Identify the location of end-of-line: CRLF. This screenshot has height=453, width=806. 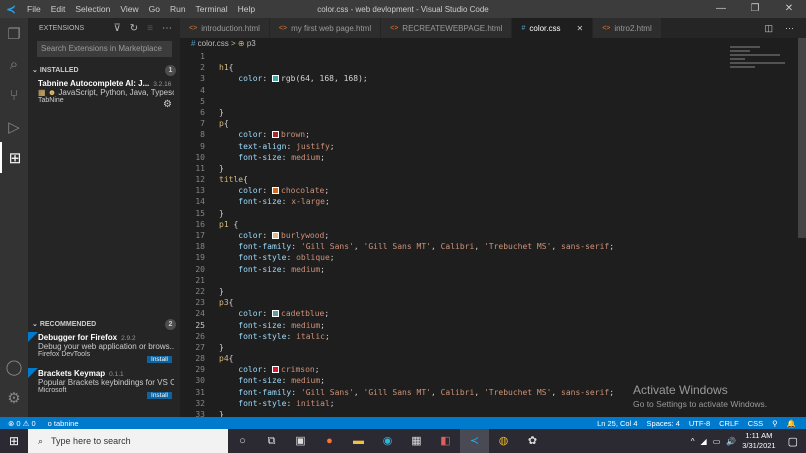
(729, 423).